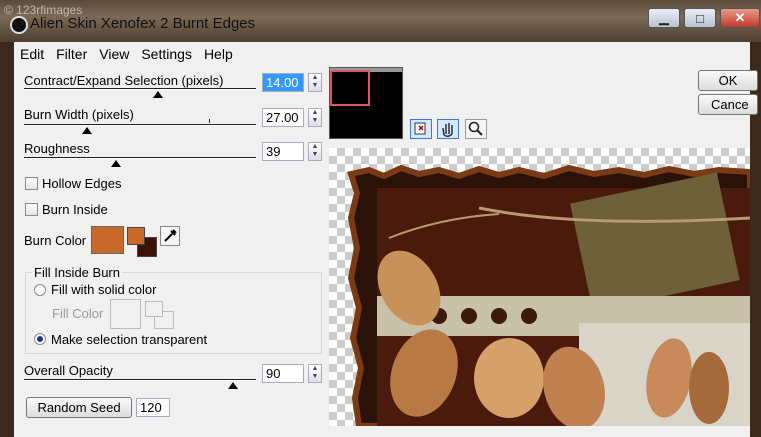 The width and height of the screenshot is (761, 437). I want to click on menu-help: Help, so click(218, 54).